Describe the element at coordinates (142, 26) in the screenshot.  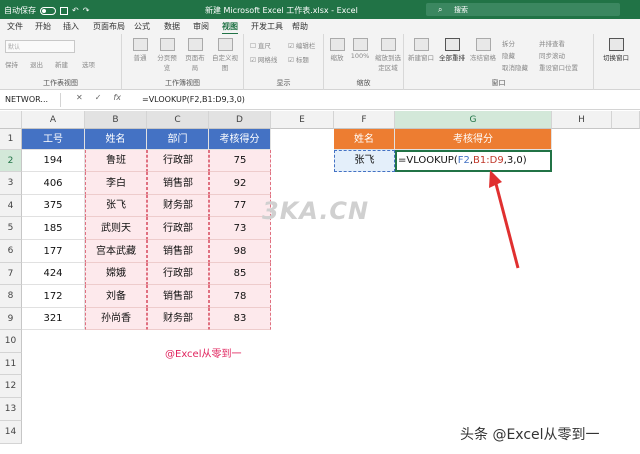
I see `tab-formulas: 公式` at that location.